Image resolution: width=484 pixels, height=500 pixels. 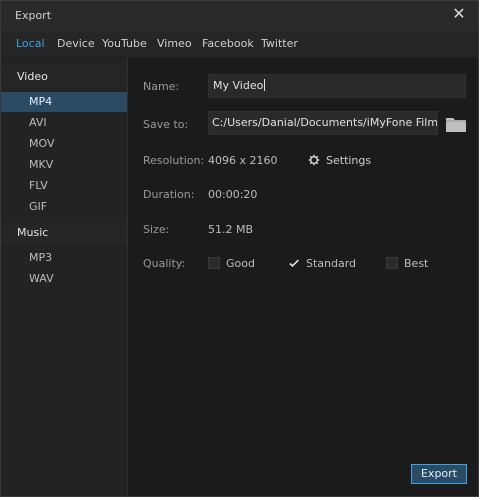 What do you see at coordinates (164, 263) in the screenshot?
I see `quality-label: Quality:` at bounding box center [164, 263].